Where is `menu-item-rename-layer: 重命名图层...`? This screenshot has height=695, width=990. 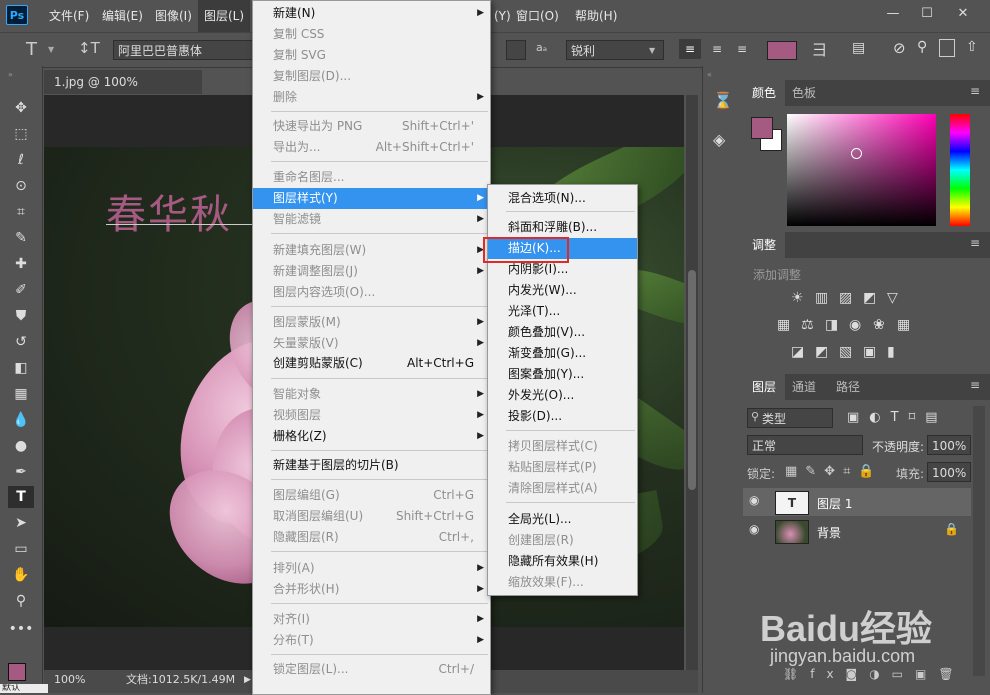
menu-item-rename-layer: 重命名图层... is located at coordinates (371, 177).